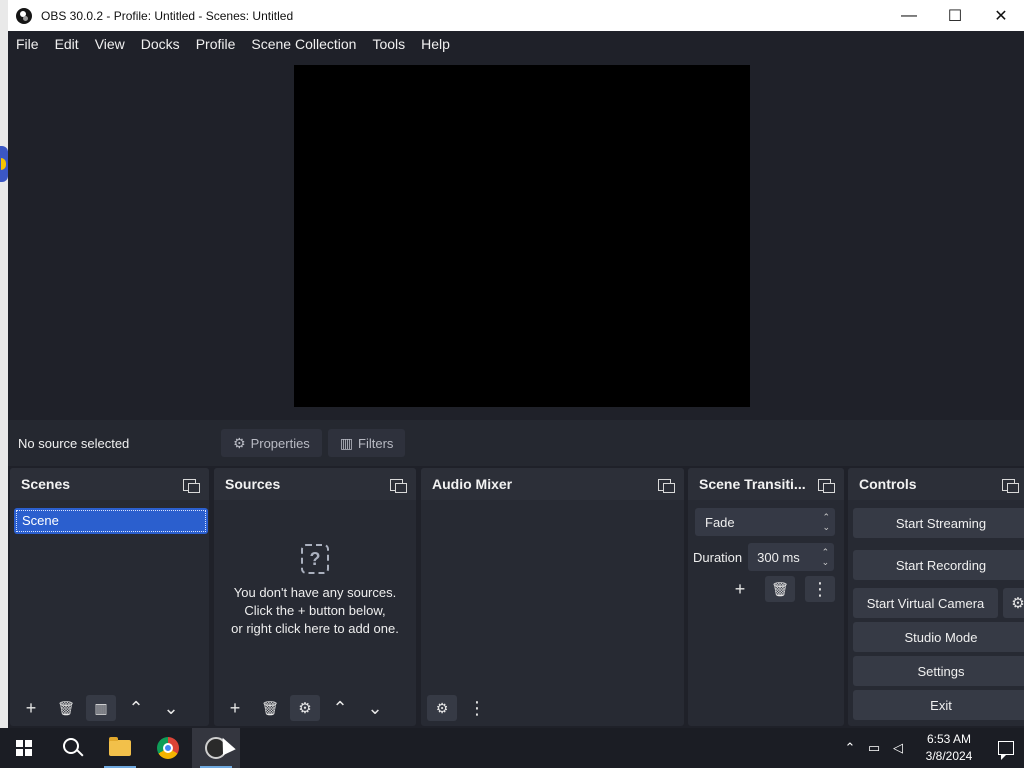 This screenshot has width=1024, height=768. What do you see at coordinates (874, 748) in the screenshot?
I see `network-icon: ▭` at bounding box center [874, 748].